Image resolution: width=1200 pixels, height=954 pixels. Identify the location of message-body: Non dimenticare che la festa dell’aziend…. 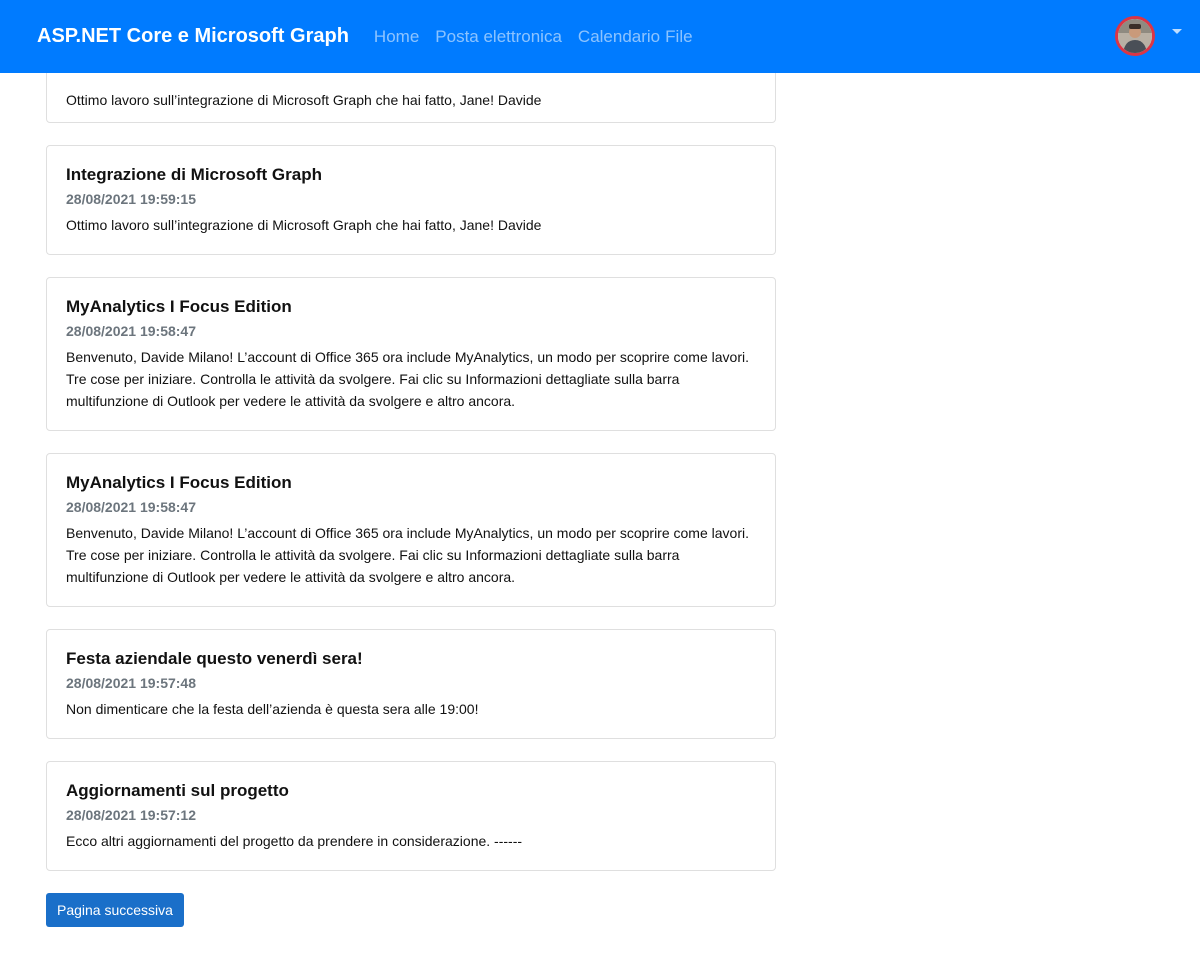
(272, 709).